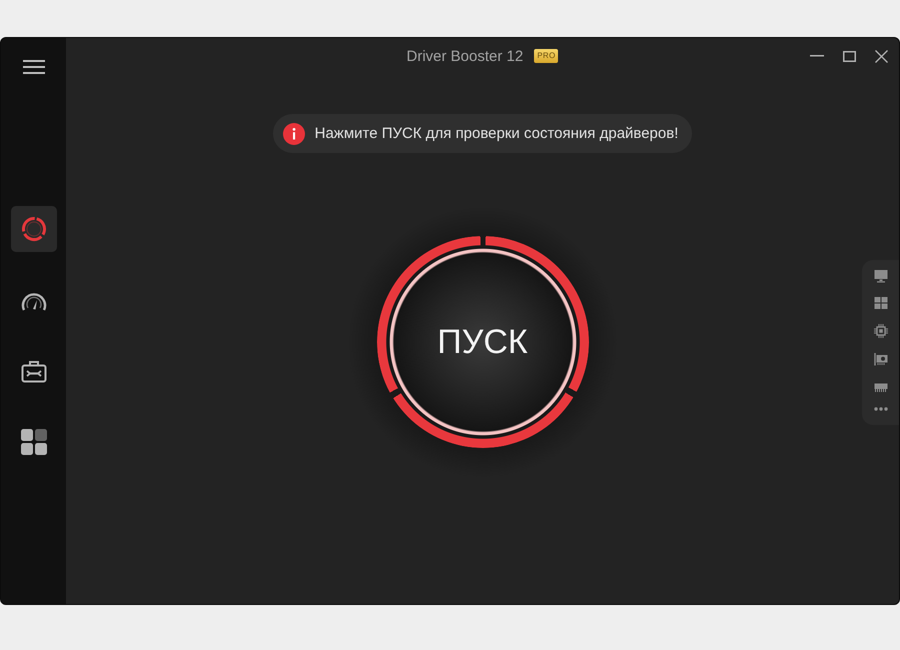  Describe the element at coordinates (817, 56) in the screenshot. I see `minimize-icon` at that location.